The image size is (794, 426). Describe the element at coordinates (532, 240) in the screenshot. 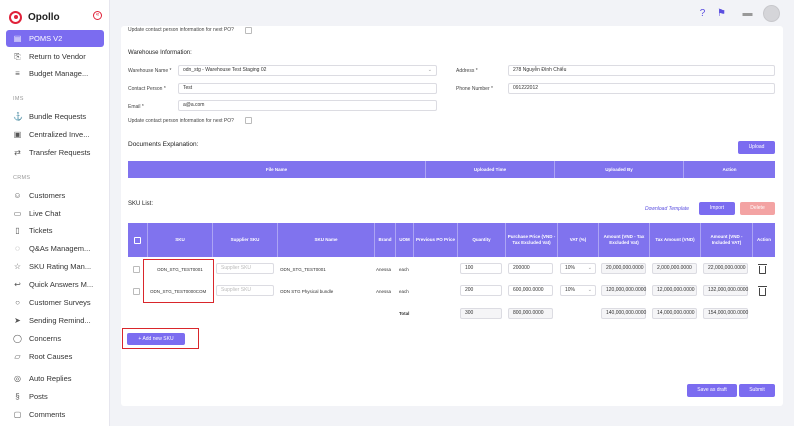

I see `col-purchase-price: Purchase Price (VND - Tax Excluded Vat)` at that location.